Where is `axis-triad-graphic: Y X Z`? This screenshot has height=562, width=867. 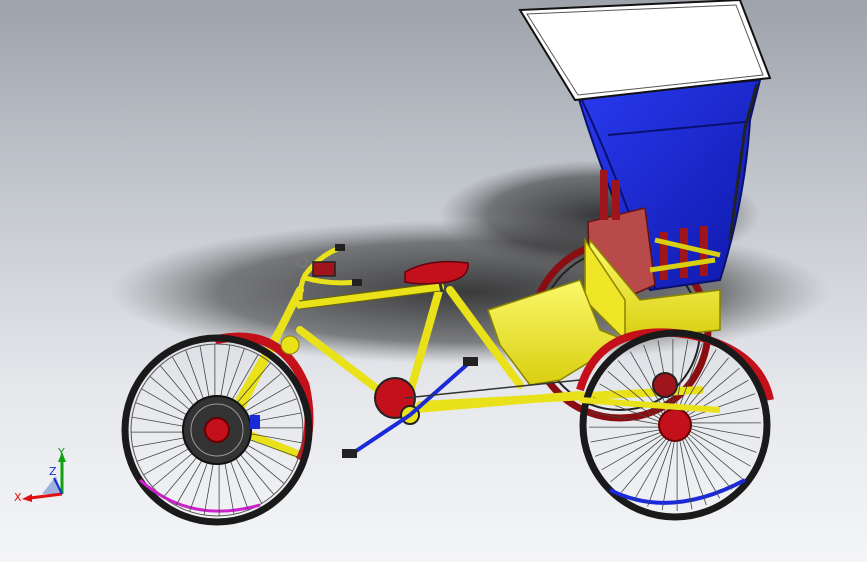
axis-triad-graphic: Y X Z is located at coordinates (40, 475).